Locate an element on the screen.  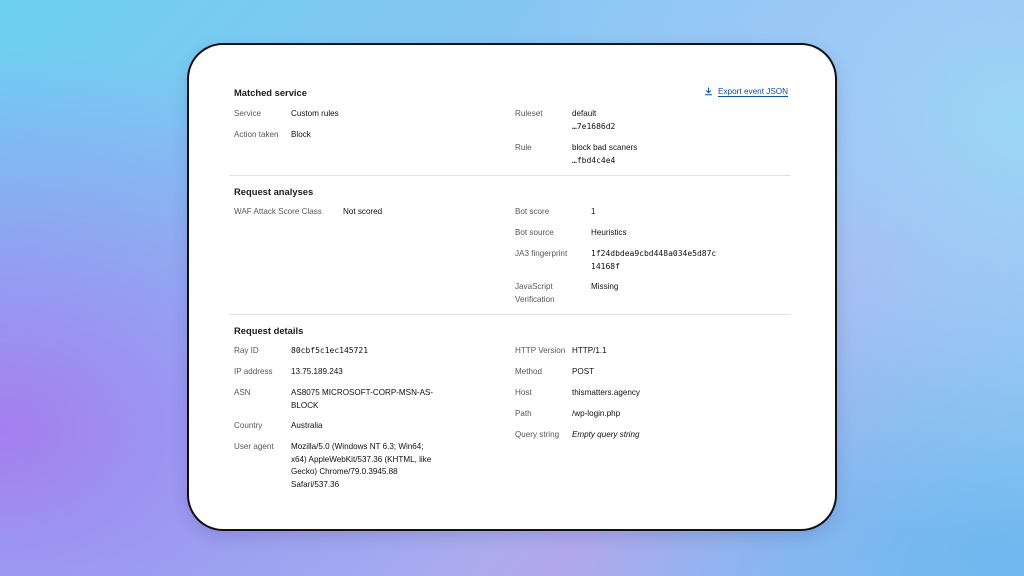
path-label: Path is located at coordinates (523, 413).